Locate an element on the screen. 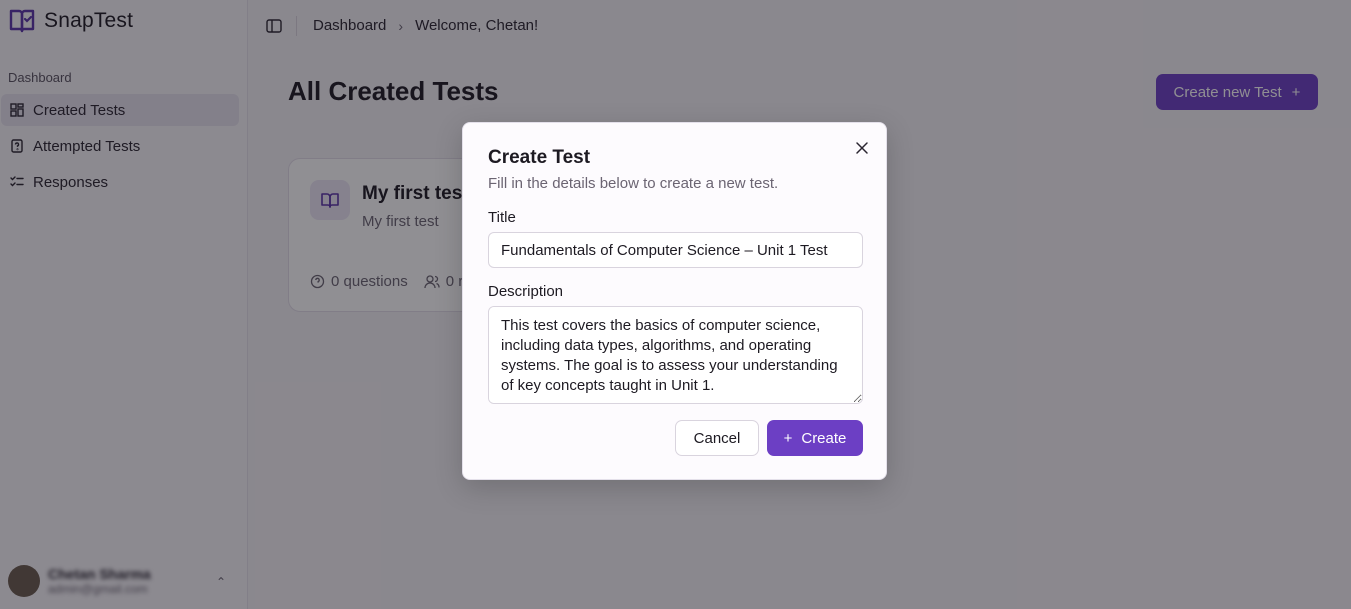 The image size is (1351, 609). plus-icon: + is located at coordinates (788, 438).